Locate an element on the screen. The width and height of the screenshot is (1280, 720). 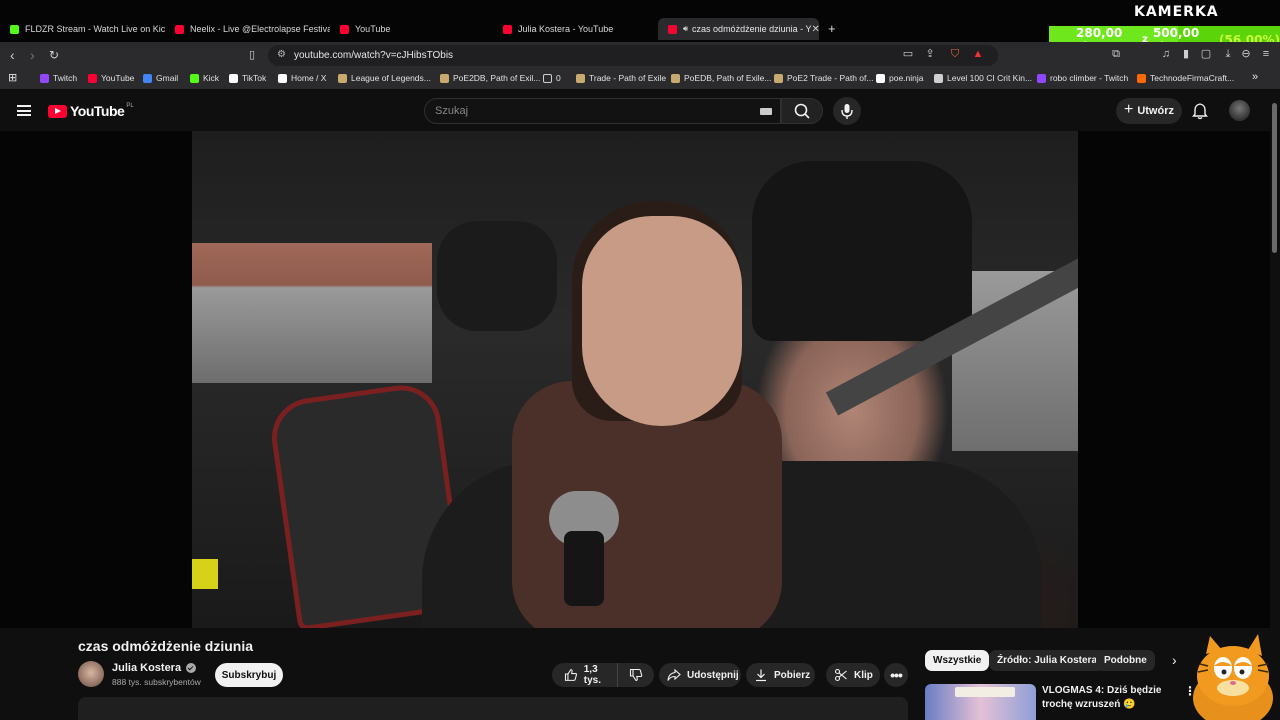
cast-icon: ▭ is located at coordinates (908, 54).